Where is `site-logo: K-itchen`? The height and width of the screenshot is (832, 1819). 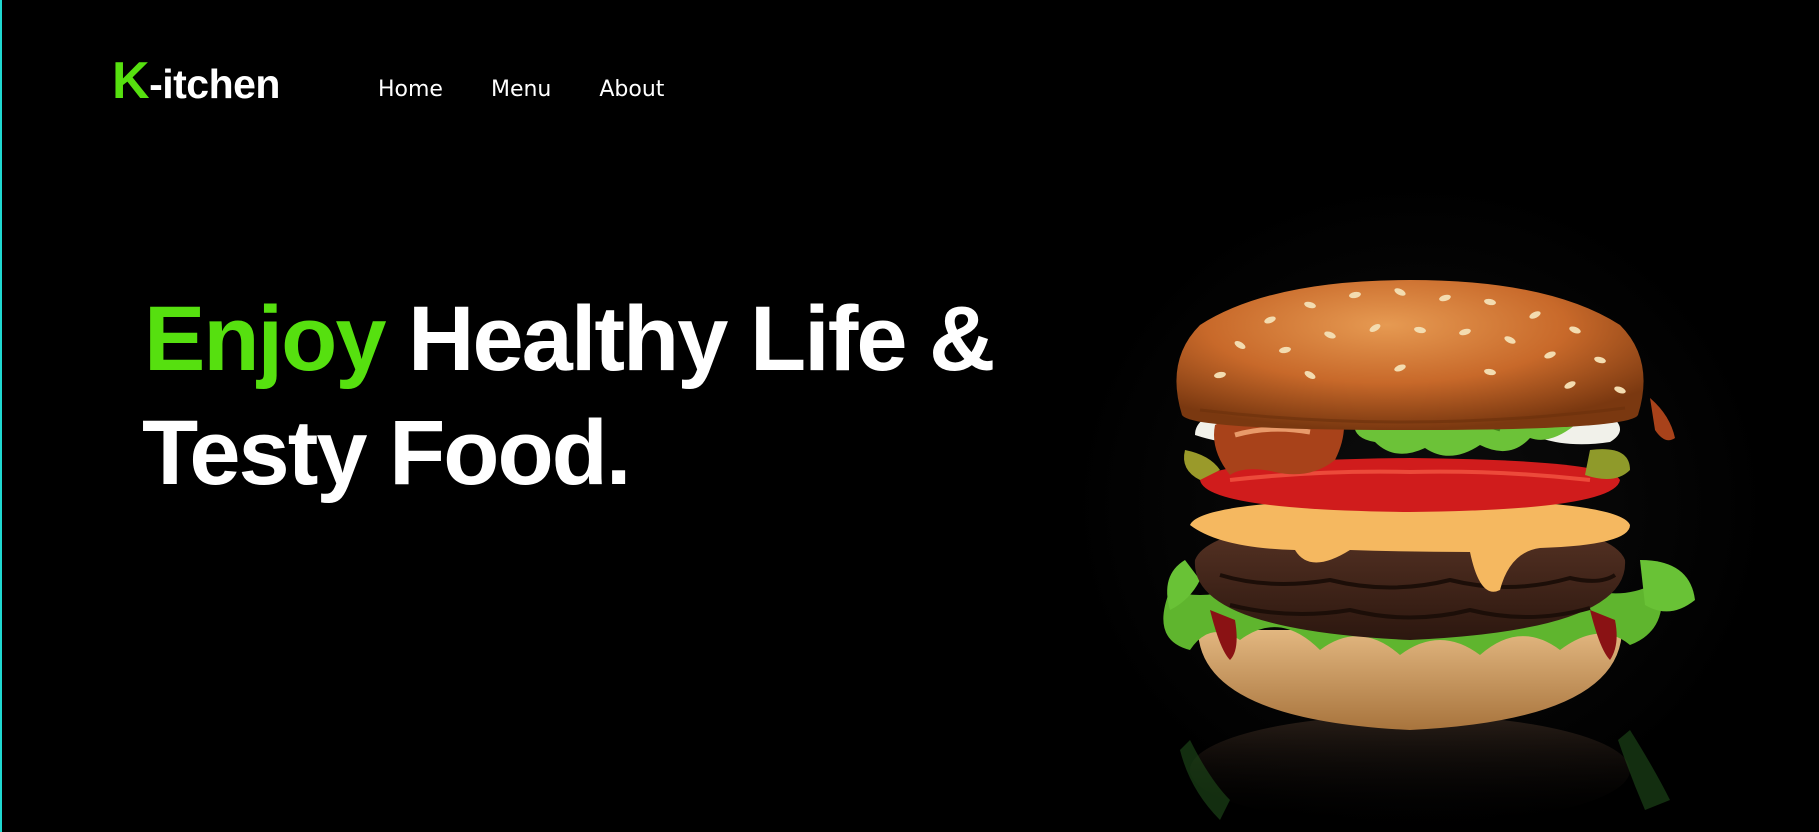
site-logo: K-itchen is located at coordinates (196, 81).